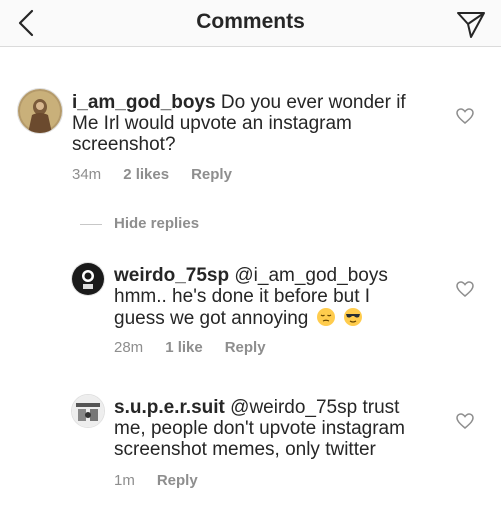  I want to click on comment-meta: 34m 2 likes Reply, so click(163, 174).